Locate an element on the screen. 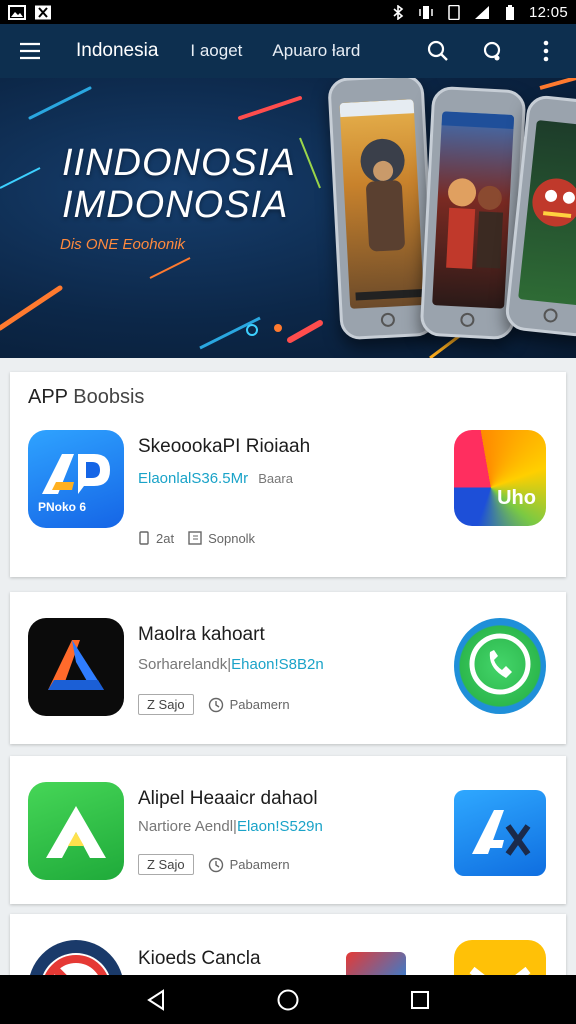 Image resolution: width=576 pixels, height=1024 pixels. app-bar: Indonesia I aoget Apuaro ƚard is located at coordinates (288, 51).